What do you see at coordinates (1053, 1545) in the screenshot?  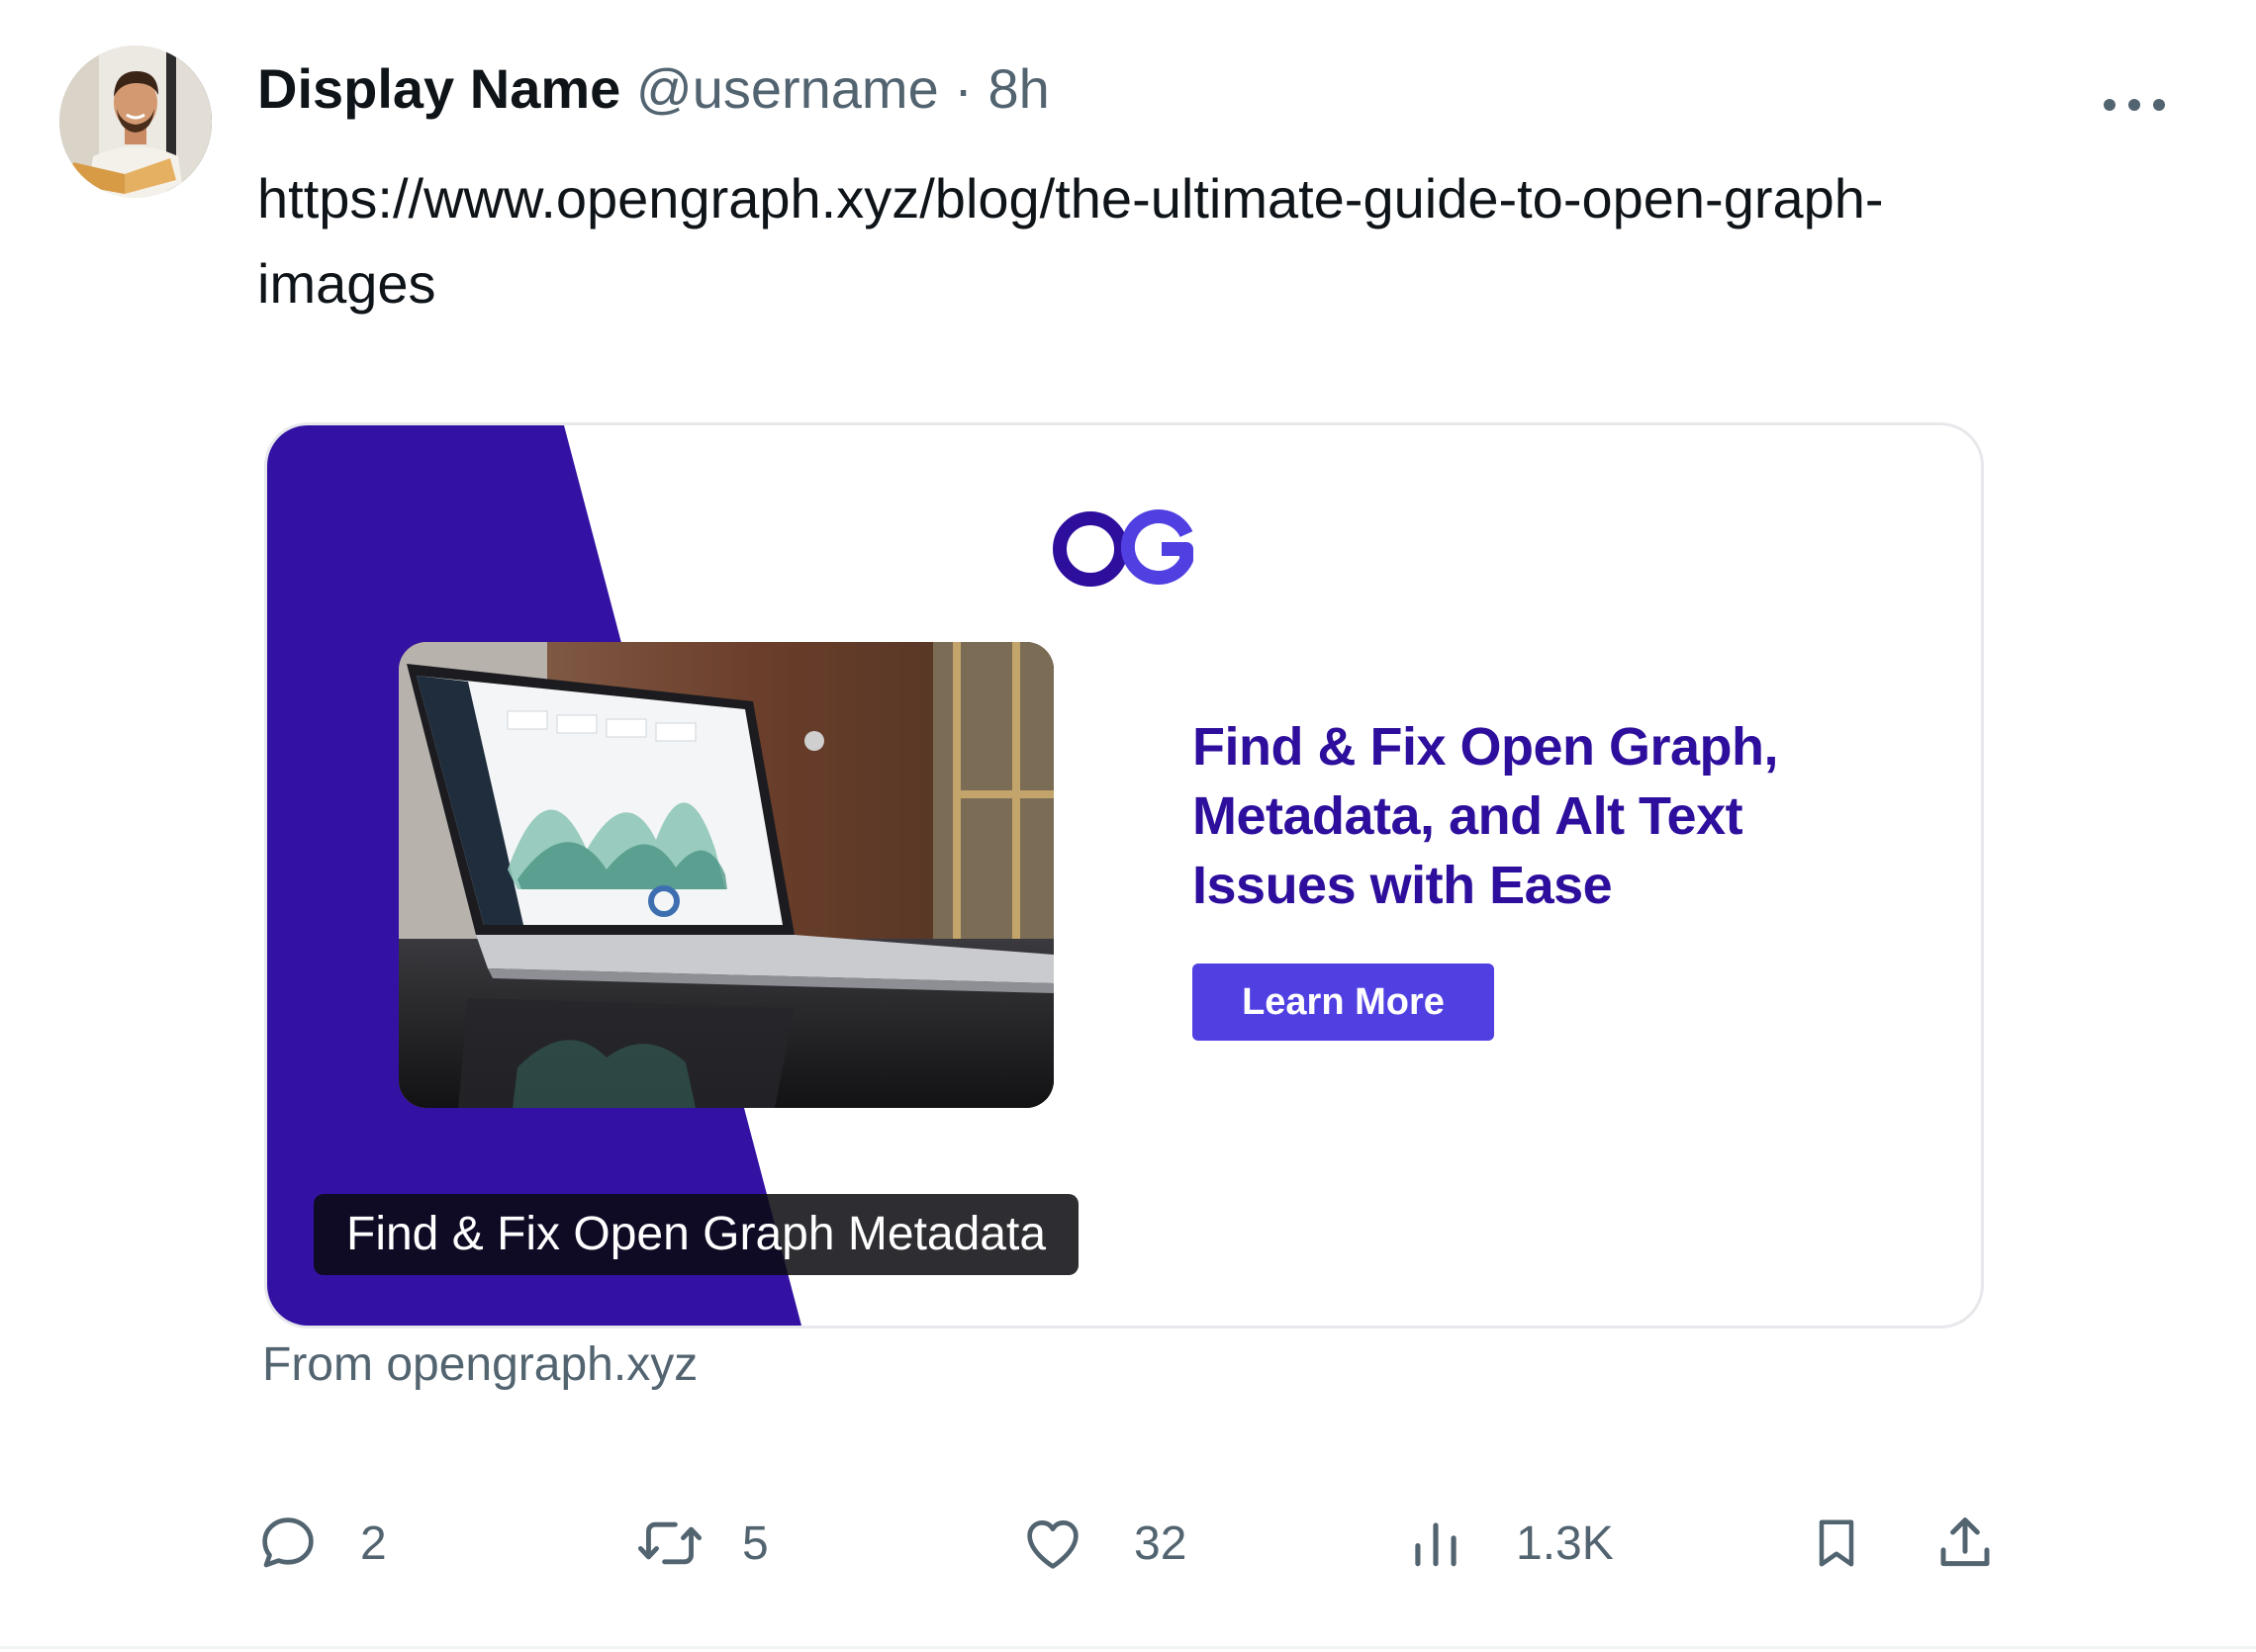 I see `like-icon` at bounding box center [1053, 1545].